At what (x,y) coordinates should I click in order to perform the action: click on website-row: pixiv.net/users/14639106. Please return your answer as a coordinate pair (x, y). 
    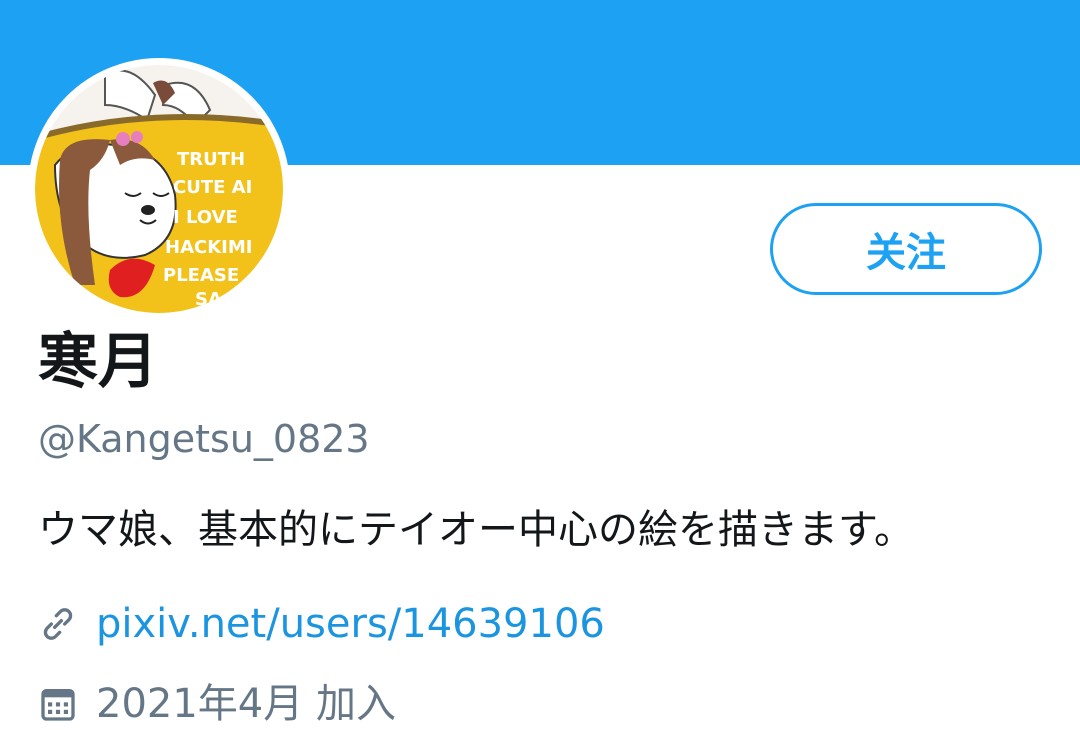
    Looking at the image, I should click on (321, 624).